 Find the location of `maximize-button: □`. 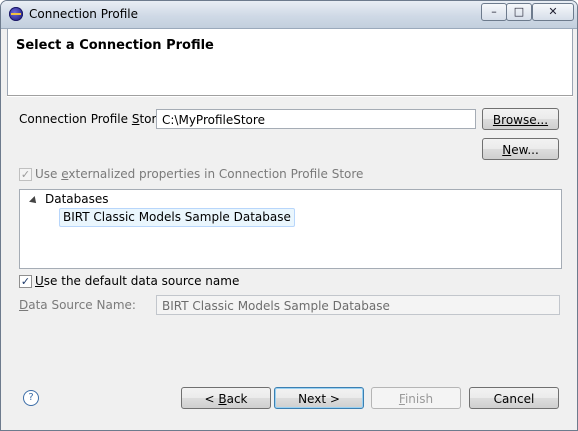

maximize-button: □ is located at coordinates (519, 12).